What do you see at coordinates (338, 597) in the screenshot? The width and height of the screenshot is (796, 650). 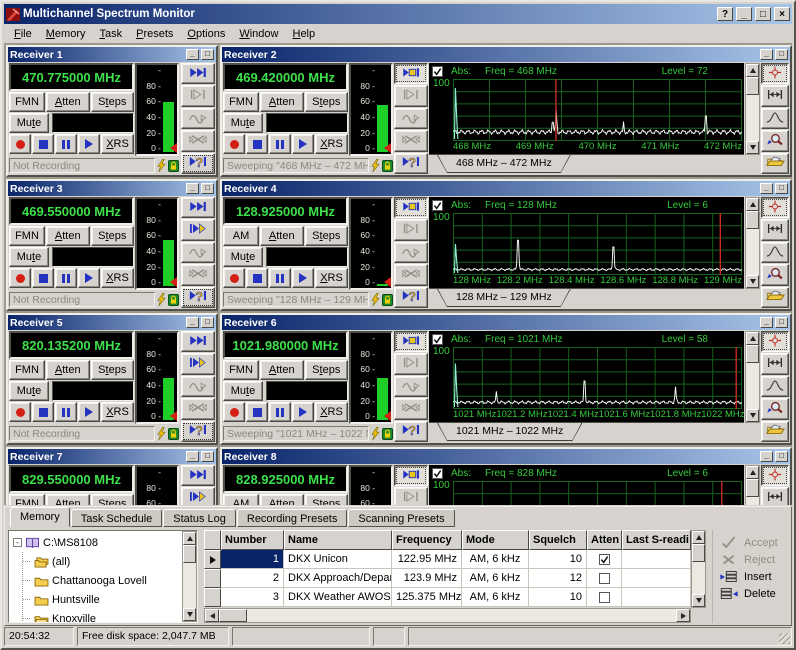 I see `cell-name: DKX Weather AWOS` at bounding box center [338, 597].